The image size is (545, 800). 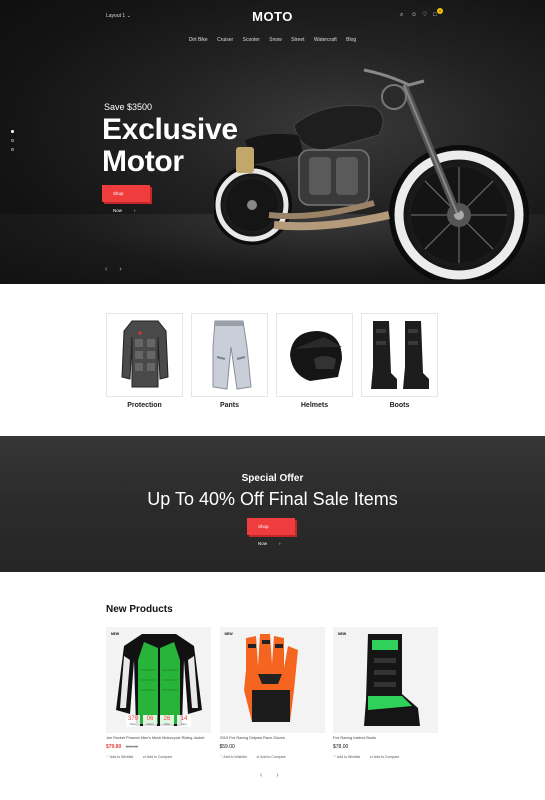 What do you see at coordinates (158, 721) in the screenshot?
I see `sale-countdown: 379 Days 06 Hours 26 Mins 14 Secs` at bounding box center [158, 721].